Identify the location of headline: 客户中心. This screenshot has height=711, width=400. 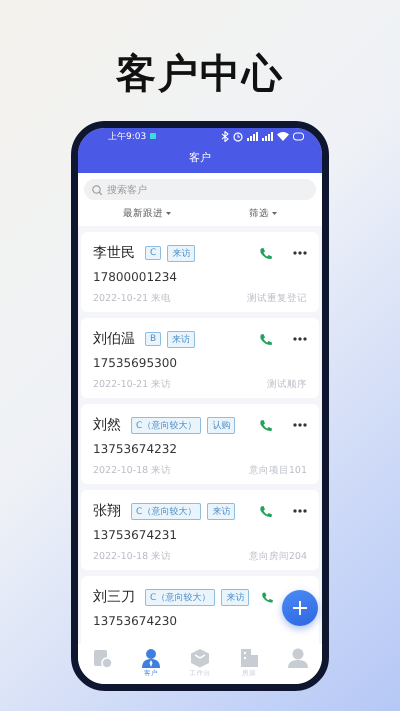
(200, 74).